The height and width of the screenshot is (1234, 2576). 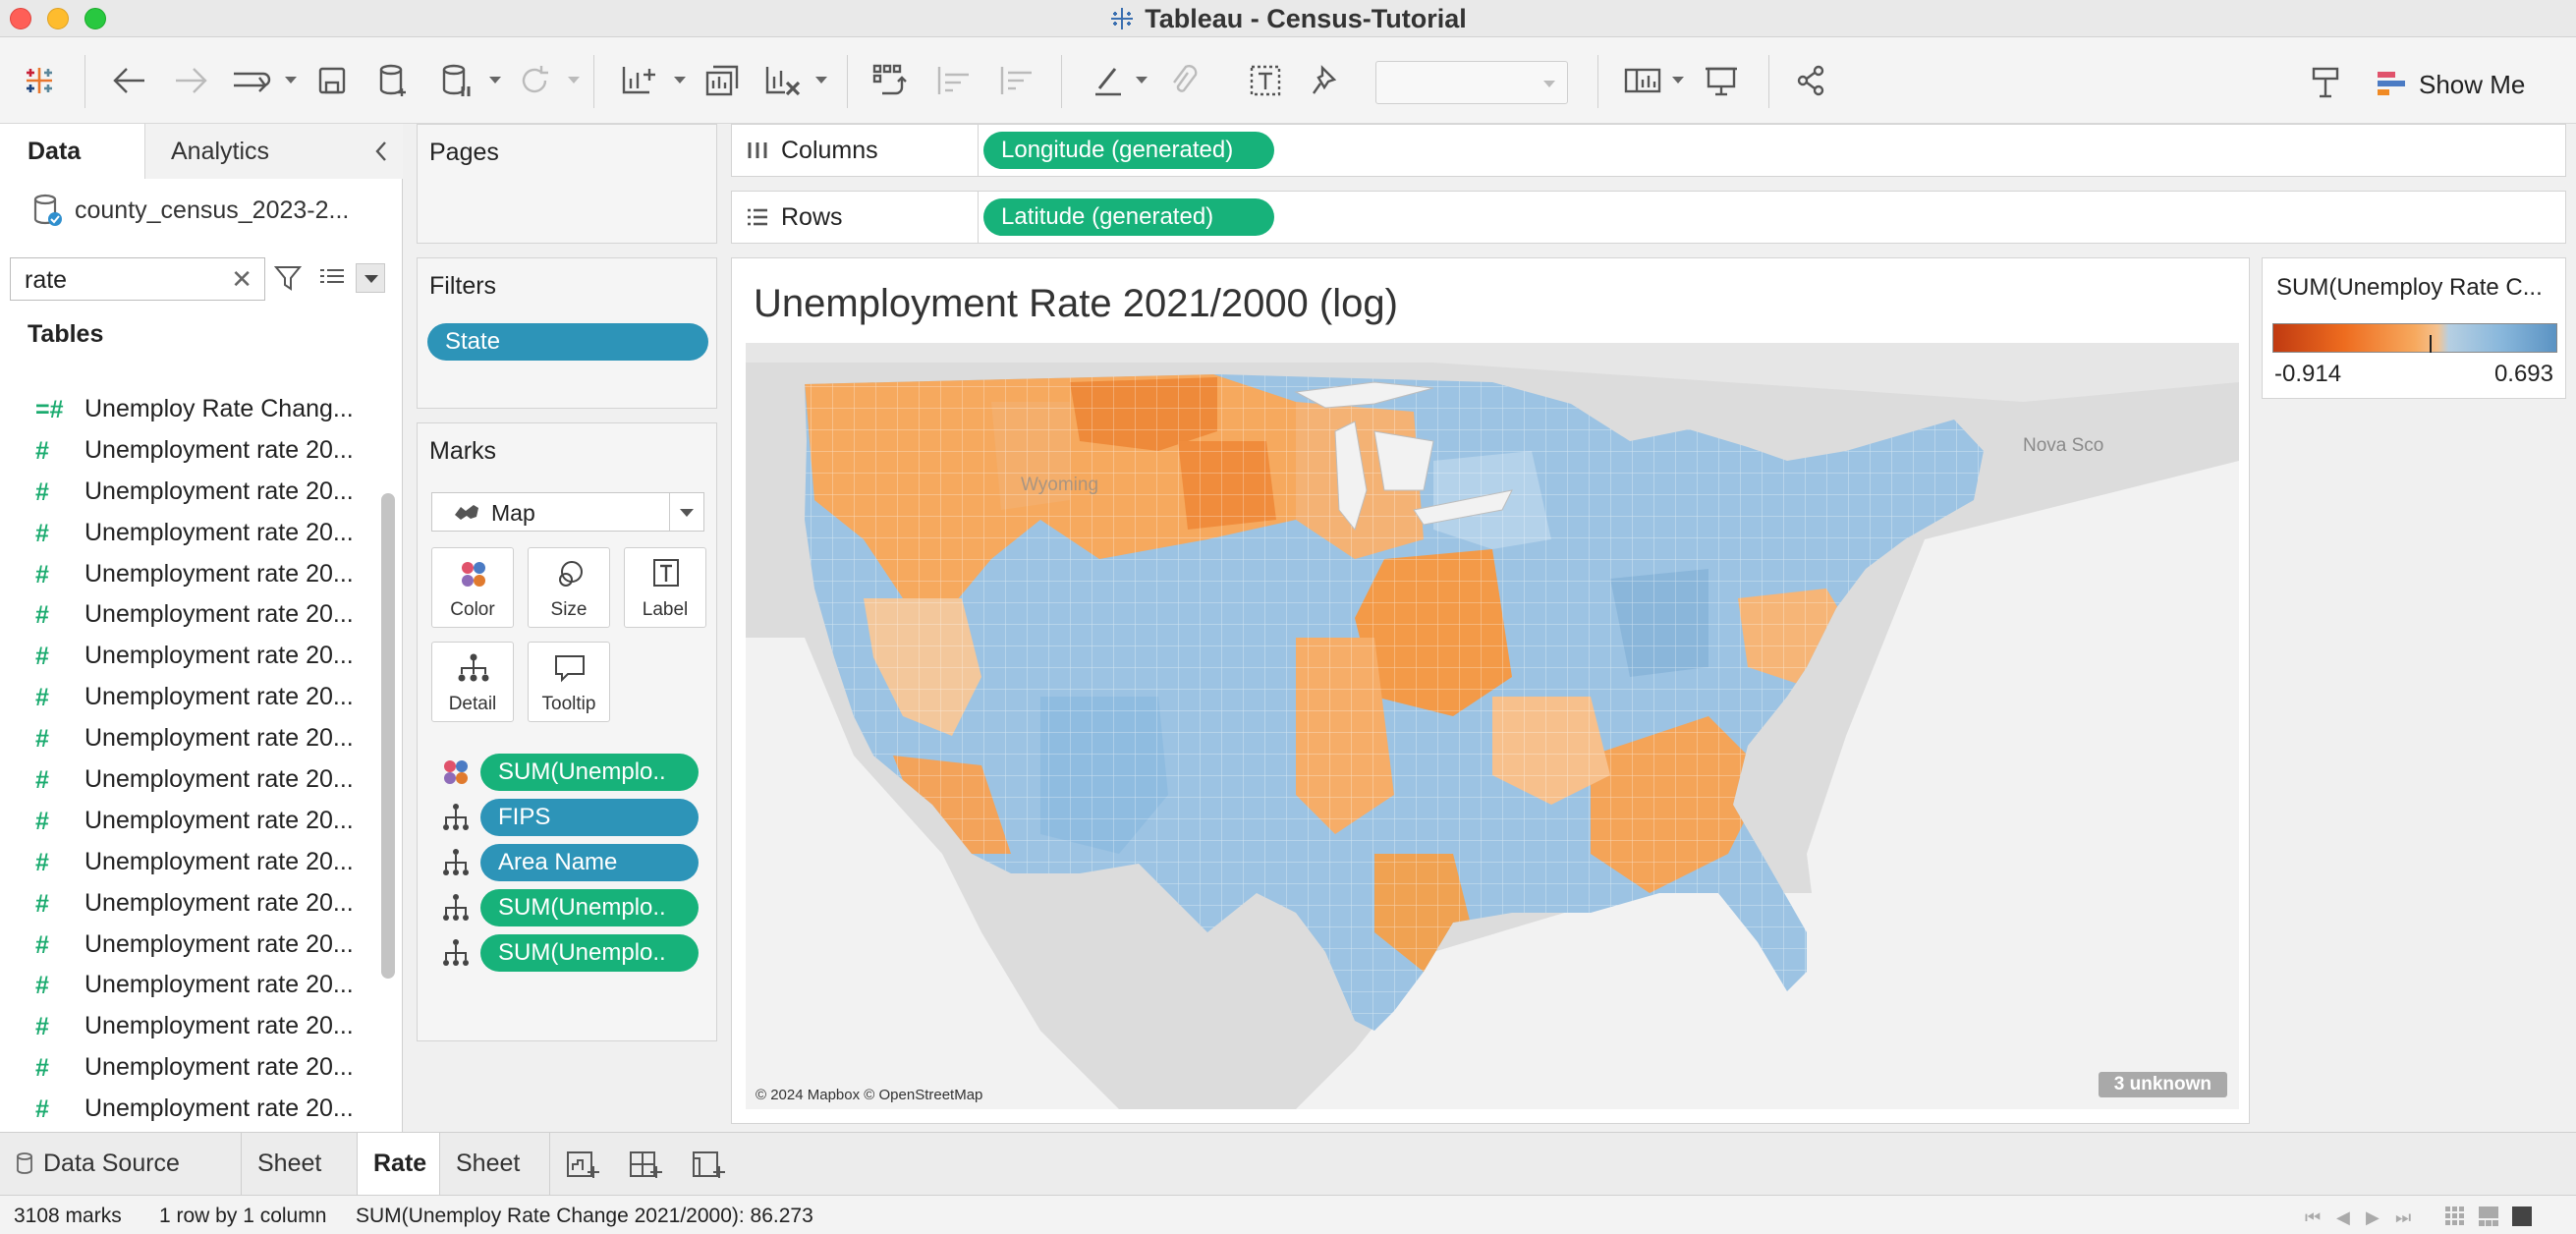 What do you see at coordinates (393, 80) in the screenshot?
I see `new-datasource-icon` at bounding box center [393, 80].